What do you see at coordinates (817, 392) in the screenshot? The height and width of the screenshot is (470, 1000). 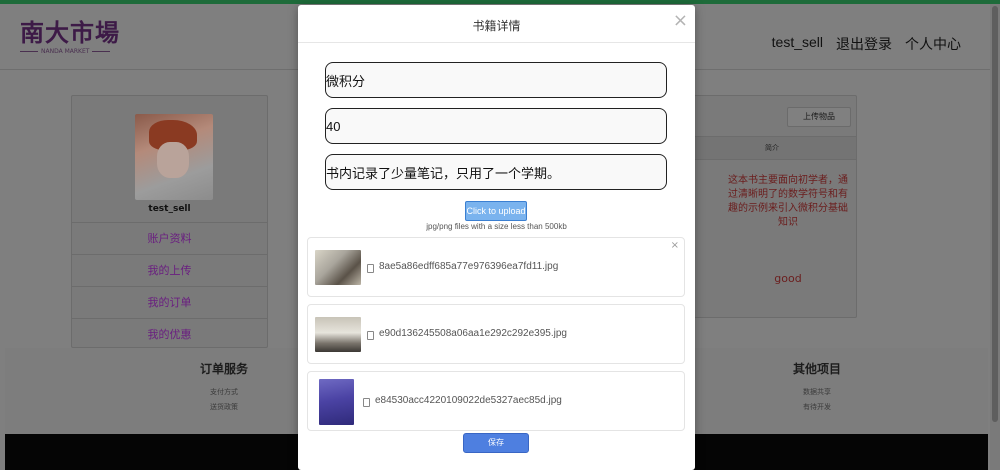 I see `footer-link-data-share: 数据共享` at bounding box center [817, 392].